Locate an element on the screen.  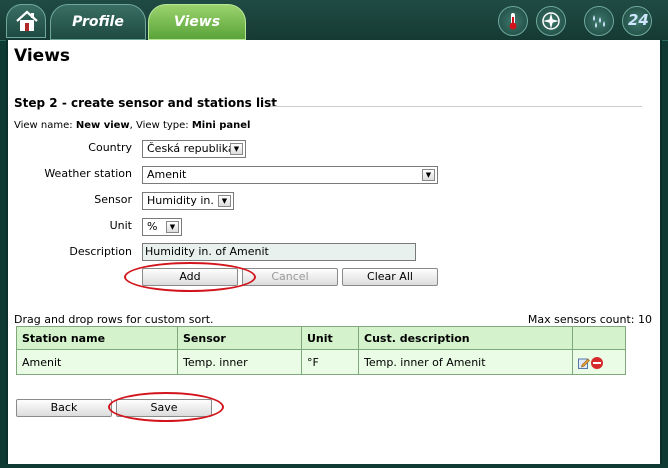
rain-button is located at coordinates (599, 21).